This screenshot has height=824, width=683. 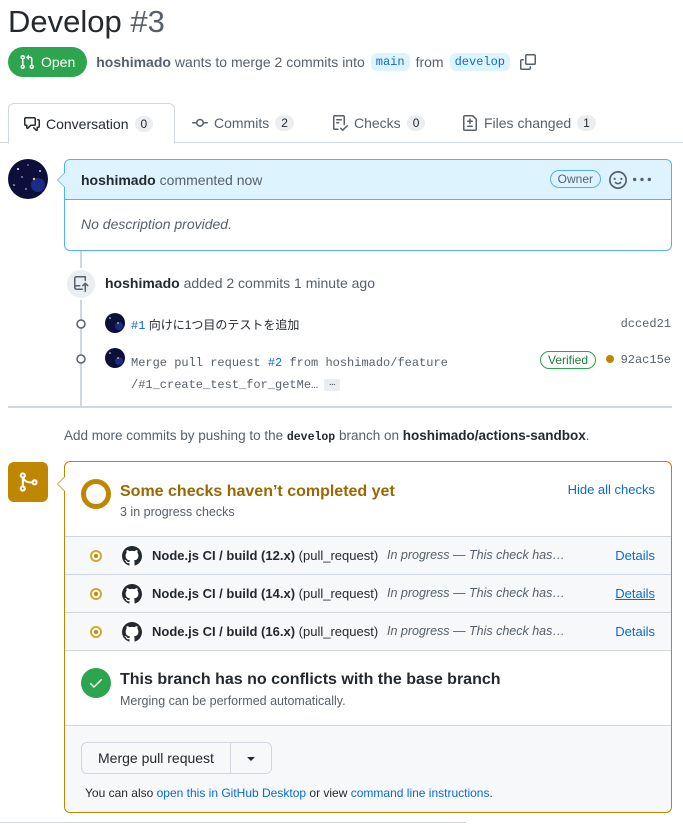 I want to click on pr-author-link: hoshimado, so click(x=133, y=62).